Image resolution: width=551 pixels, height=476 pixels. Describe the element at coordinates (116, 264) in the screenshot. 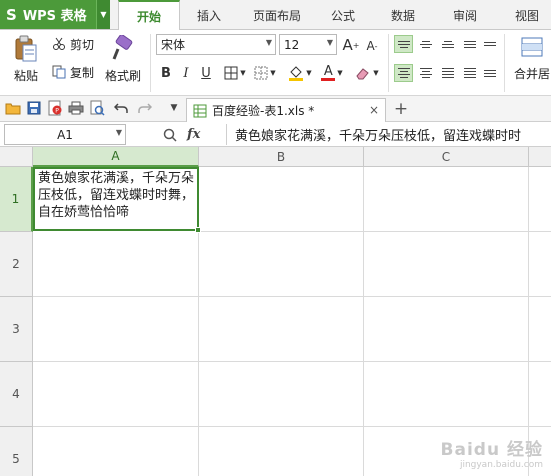

I see `cell-a2` at that location.